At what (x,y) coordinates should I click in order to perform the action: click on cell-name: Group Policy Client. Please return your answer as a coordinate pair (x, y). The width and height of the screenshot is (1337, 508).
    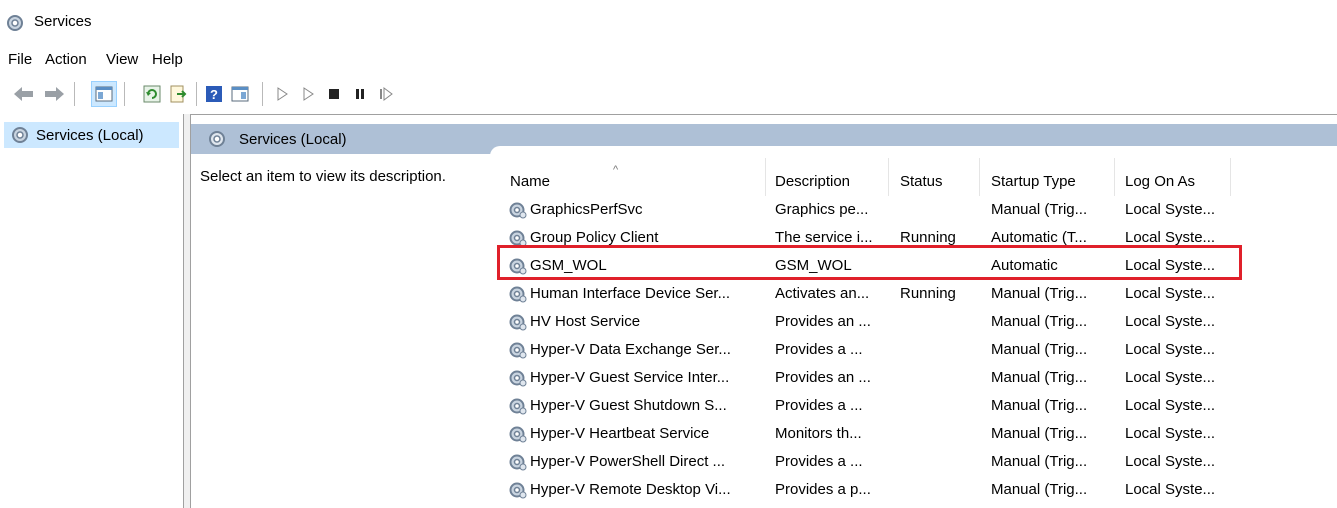
    Looking at the image, I should click on (594, 237).